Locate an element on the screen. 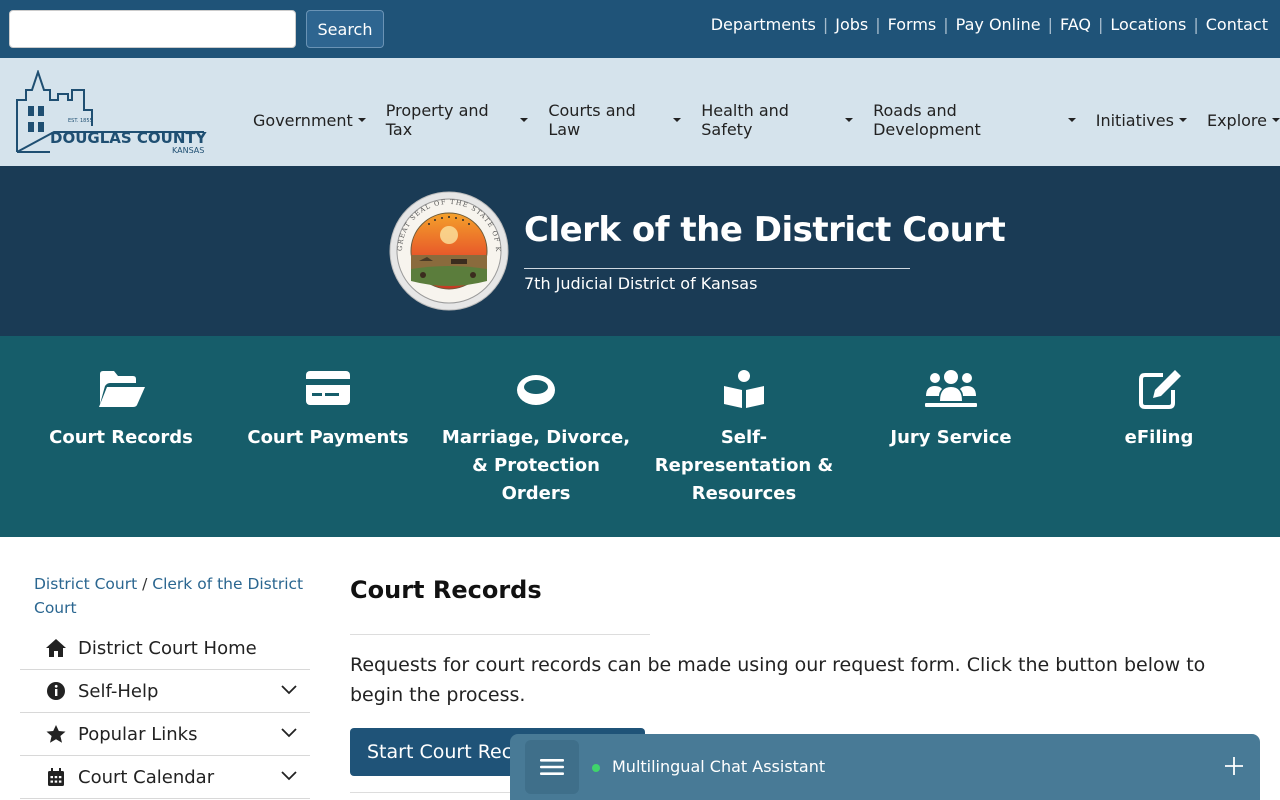  folder-open-icon is located at coordinates (122, 389).